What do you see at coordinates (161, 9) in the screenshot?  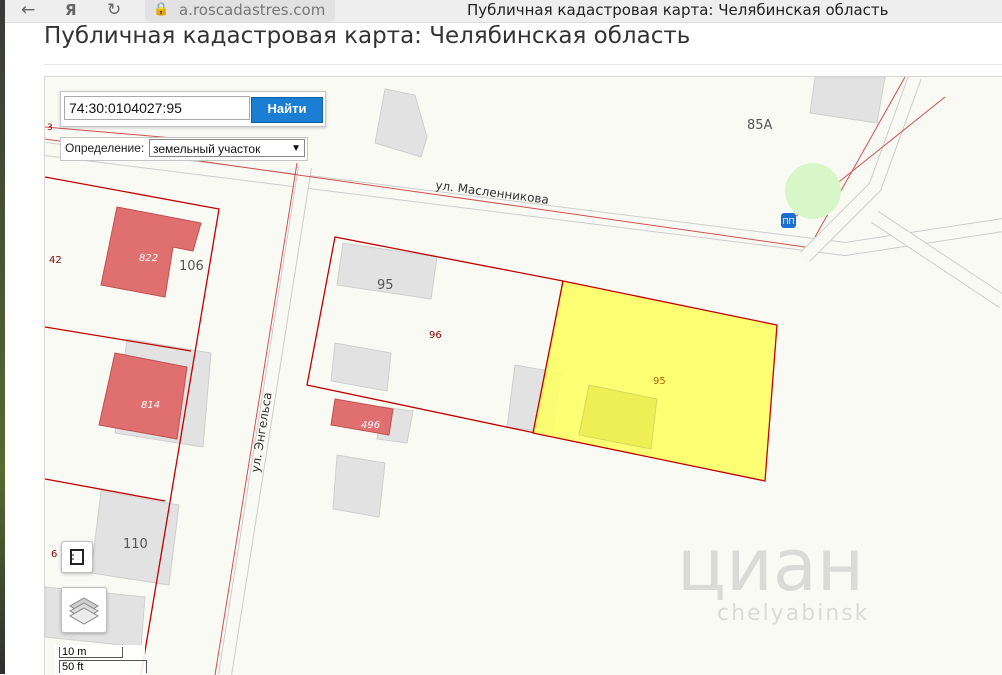 I see `lock-icon: 🔒` at bounding box center [161, 9].